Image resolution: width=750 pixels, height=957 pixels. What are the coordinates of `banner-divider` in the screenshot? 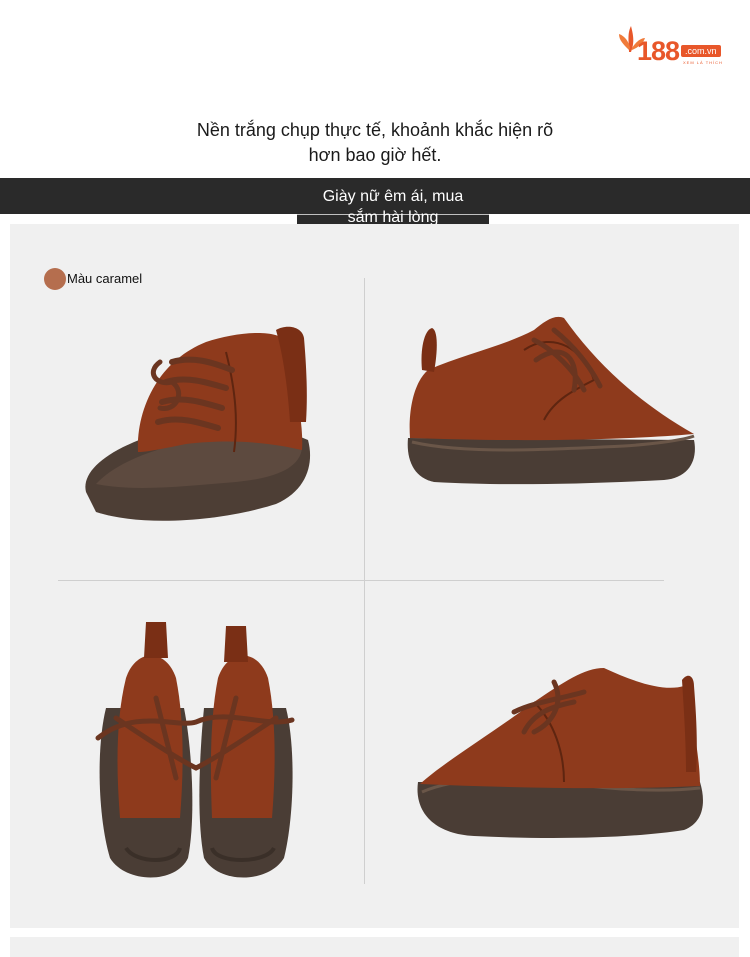 It's located at (393, 214).